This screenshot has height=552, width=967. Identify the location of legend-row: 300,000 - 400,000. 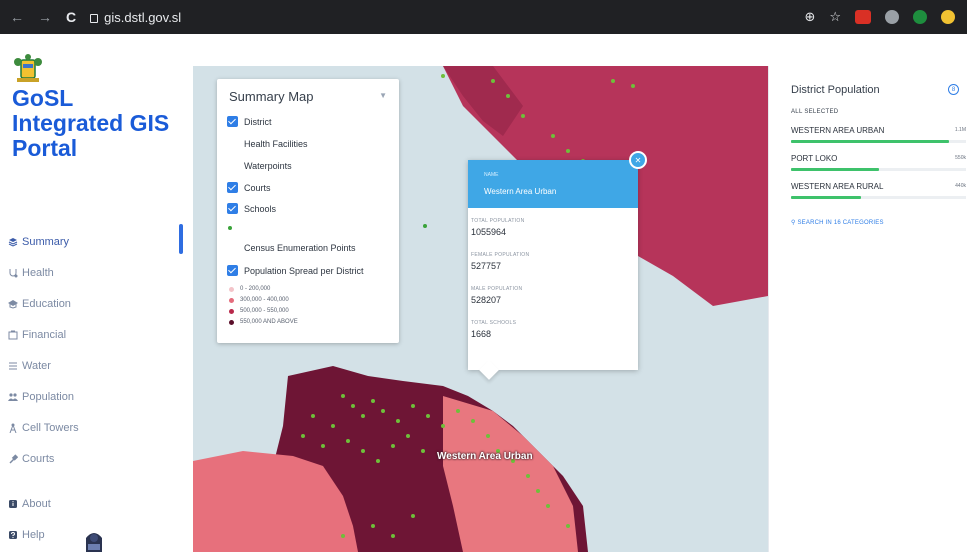
(259, 300).